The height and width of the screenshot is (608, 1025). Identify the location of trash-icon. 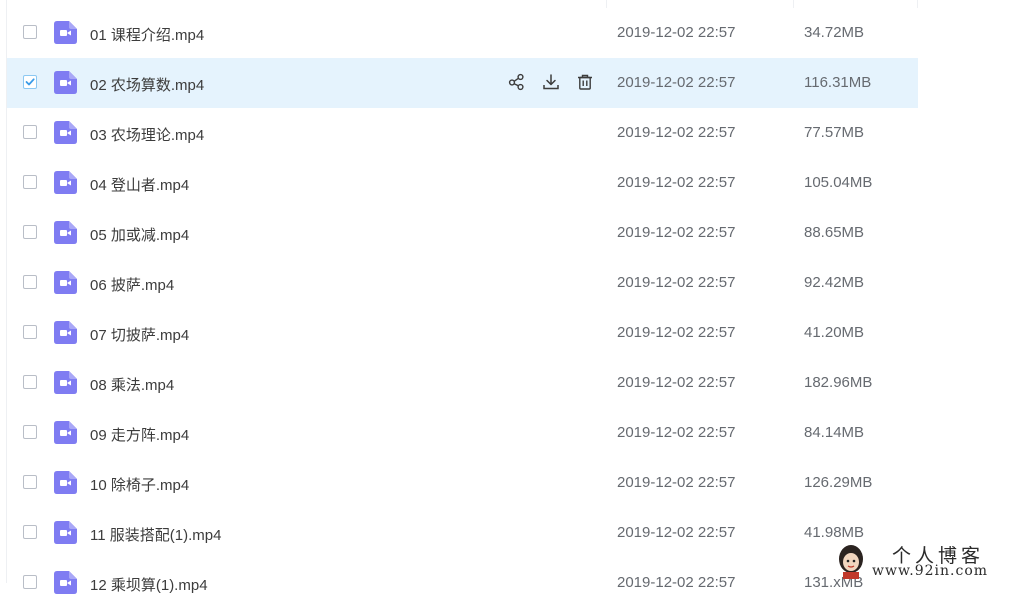
(585, 82).